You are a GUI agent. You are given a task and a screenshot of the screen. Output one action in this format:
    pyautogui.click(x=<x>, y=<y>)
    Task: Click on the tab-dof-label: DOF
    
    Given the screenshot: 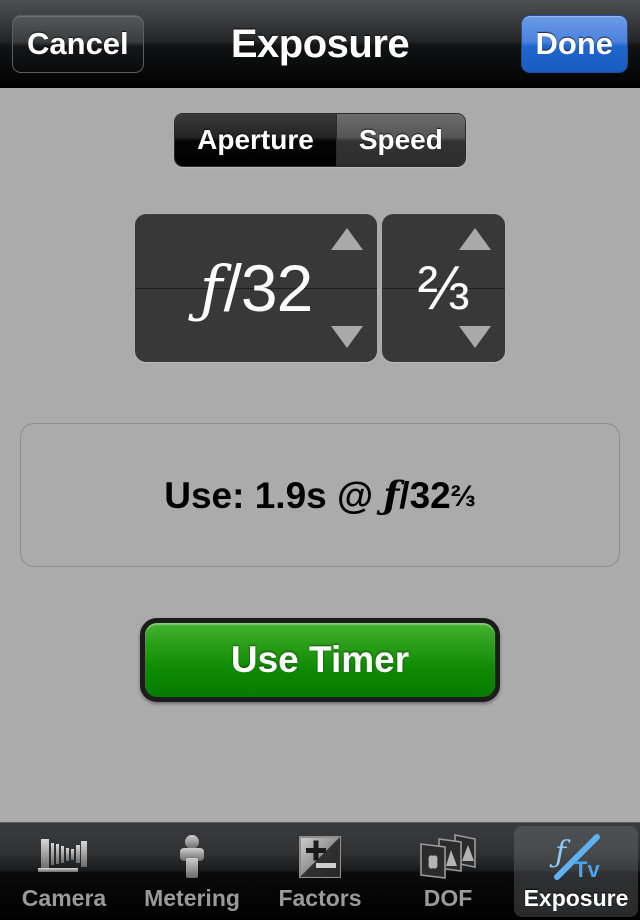 What is the action you would take?
    pyautogui.click(x=448, y=898)
    